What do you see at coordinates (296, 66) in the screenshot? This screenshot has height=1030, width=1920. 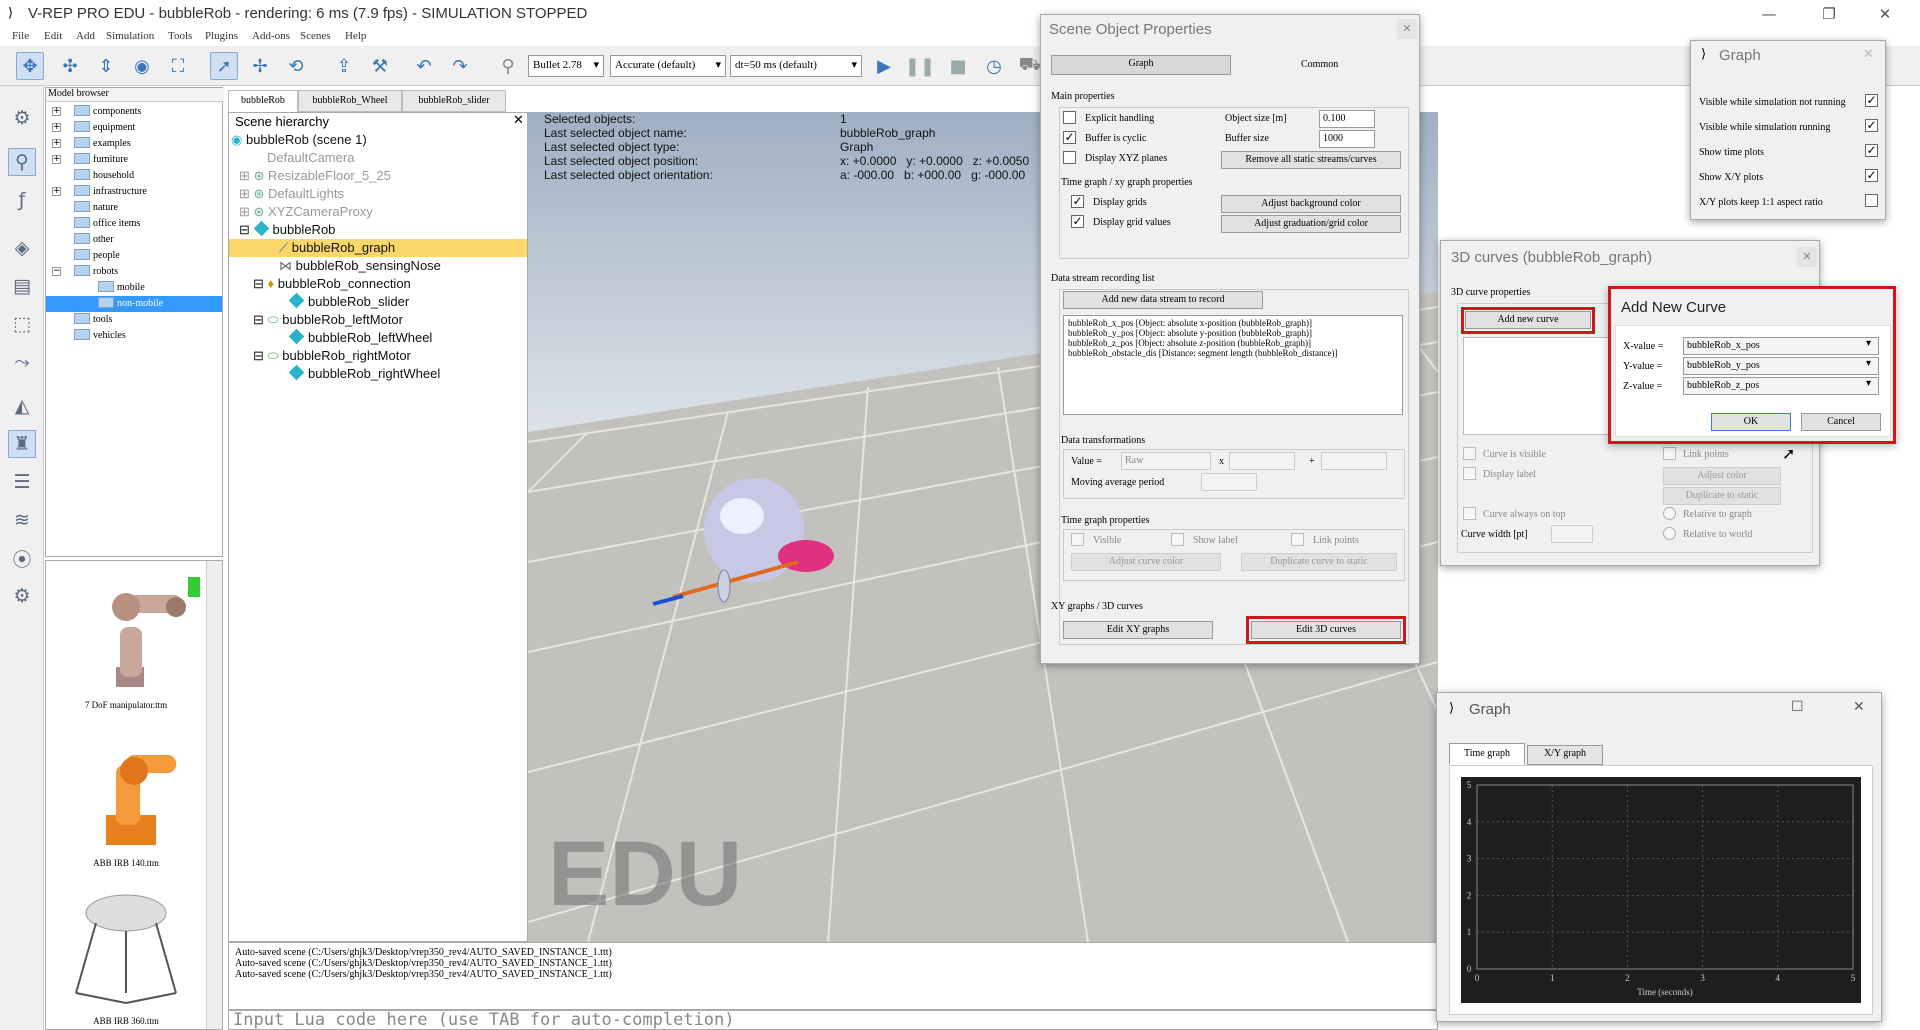 I see `object-rotate-icon: ⟲` at bounding box center [296, 66].